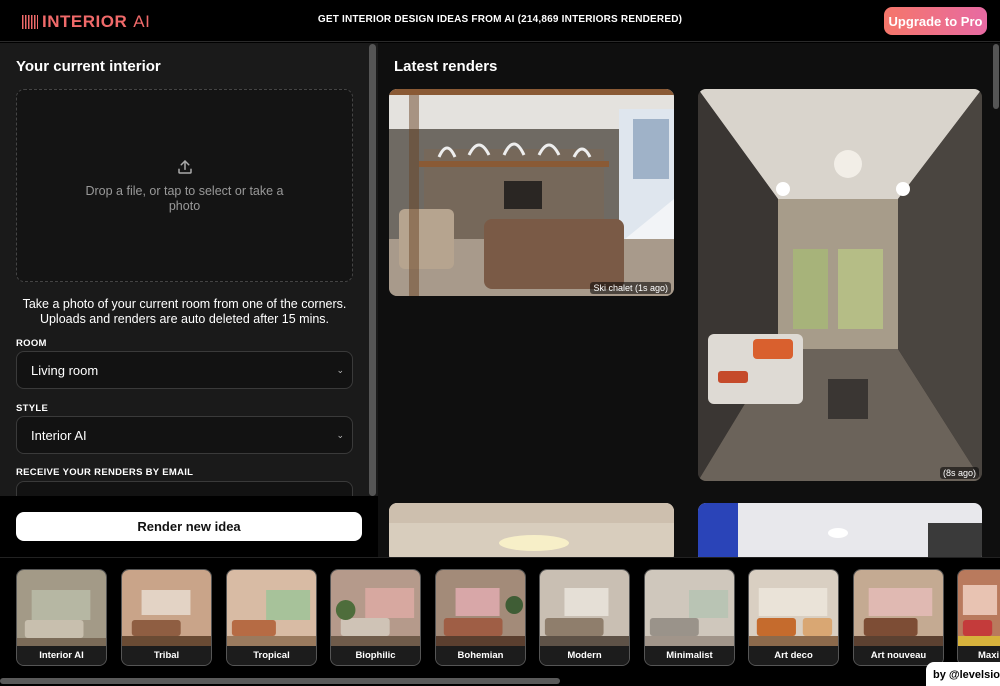  I want to click on style-card-tribal: Tribal, so click(166, 617).